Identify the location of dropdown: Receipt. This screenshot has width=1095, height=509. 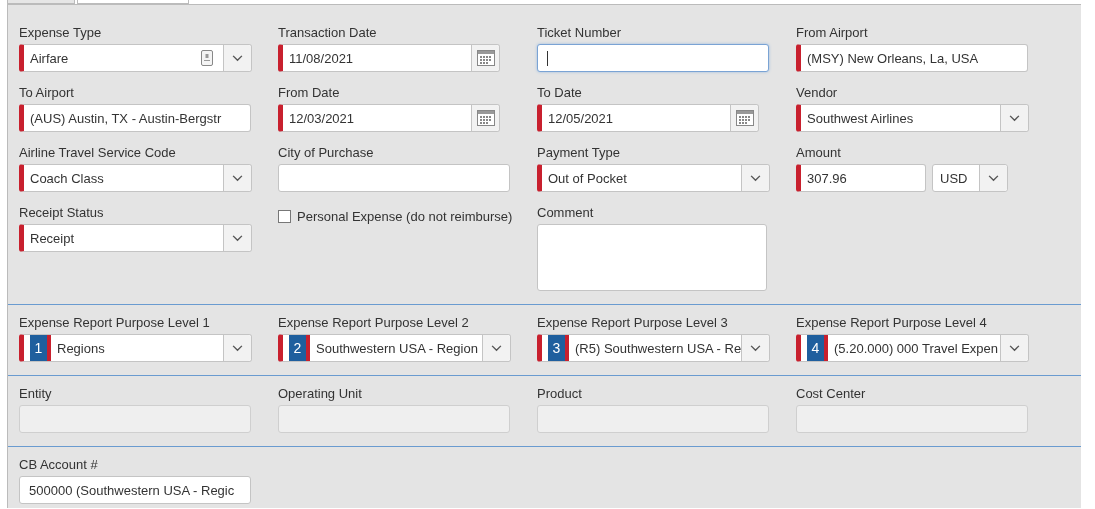
(135, 238).